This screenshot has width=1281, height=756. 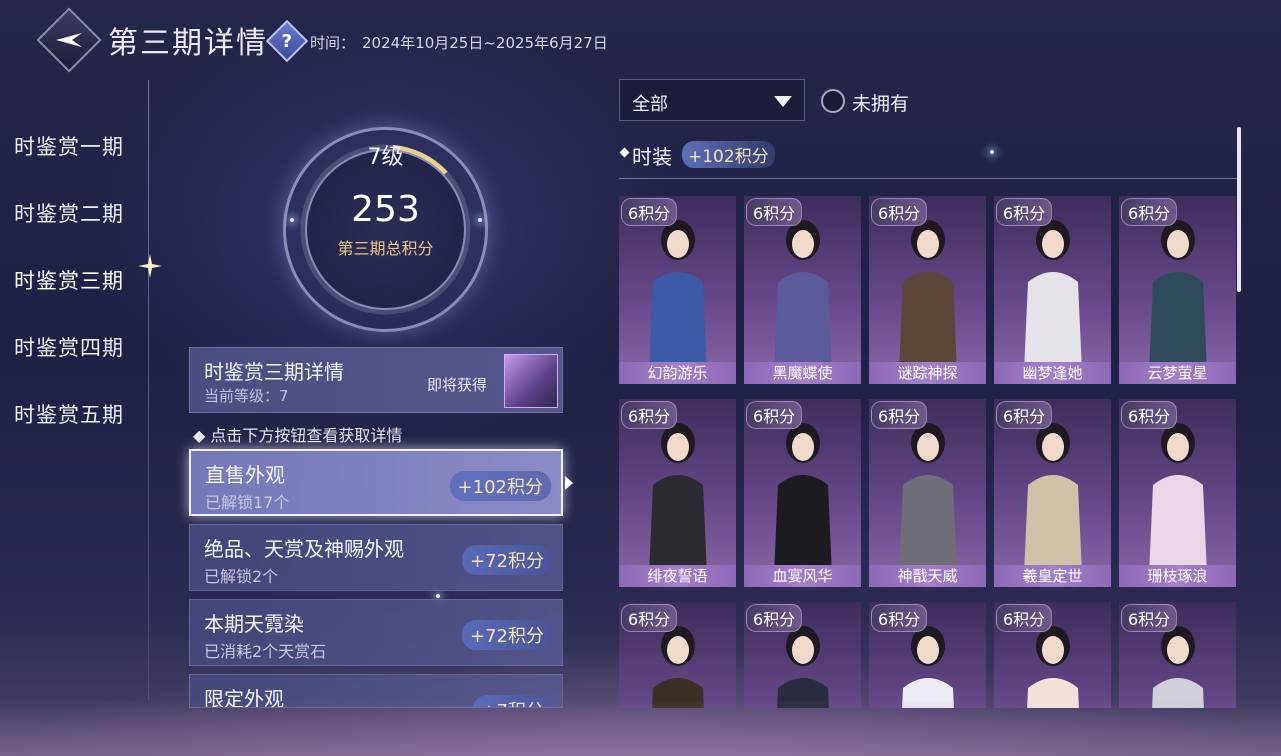 What do you see at coordinates (650, 104) in the screenshot?
I see `filter-selected: 全部` at bounding box center [650, 104].